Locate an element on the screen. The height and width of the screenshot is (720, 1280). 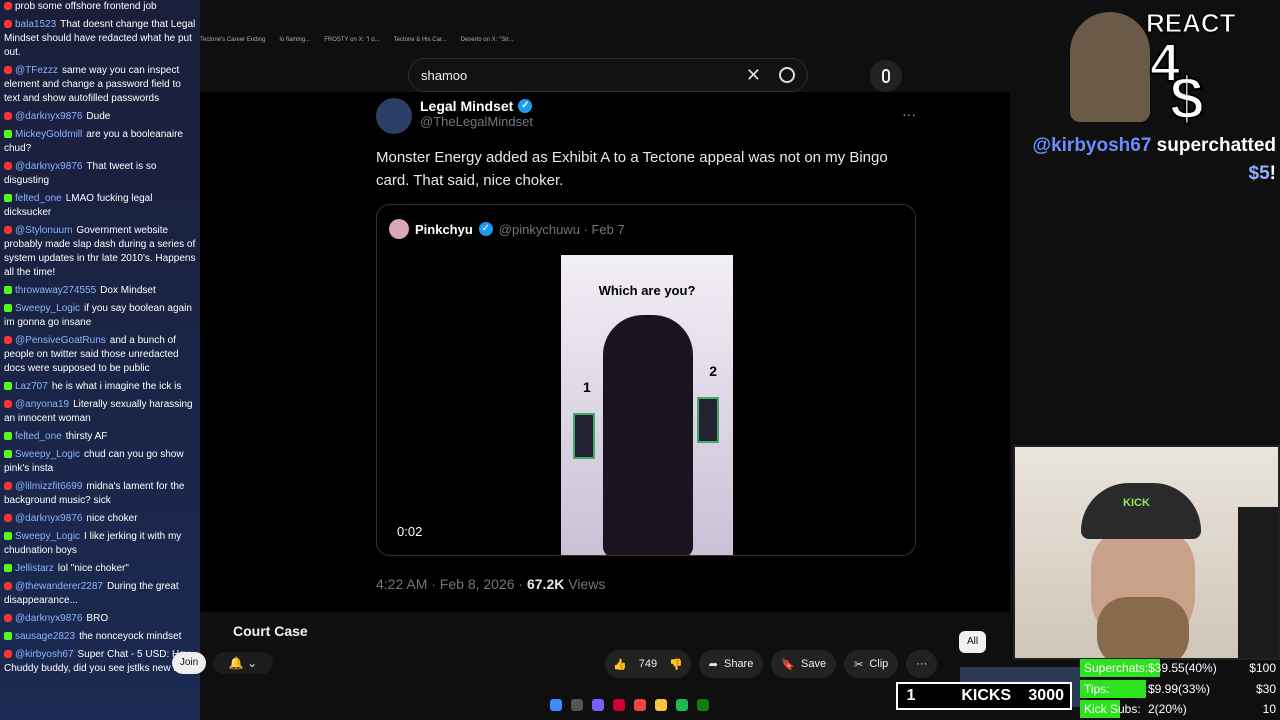
avatar is located at coordinates (399, 229).